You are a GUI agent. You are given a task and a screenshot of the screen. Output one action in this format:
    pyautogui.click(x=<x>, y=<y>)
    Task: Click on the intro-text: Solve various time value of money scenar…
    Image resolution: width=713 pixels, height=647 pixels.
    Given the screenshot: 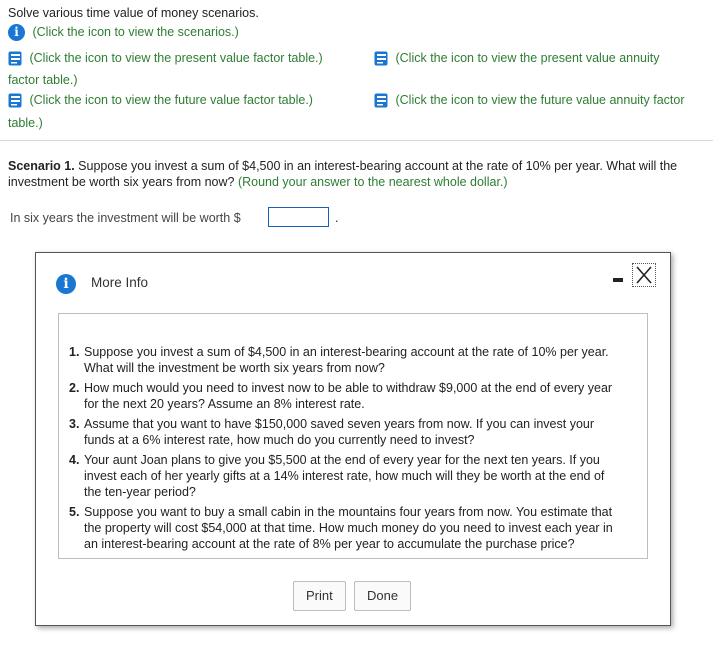 What is the action you would take?
    pyautogui.click(x=133, y=13)
    